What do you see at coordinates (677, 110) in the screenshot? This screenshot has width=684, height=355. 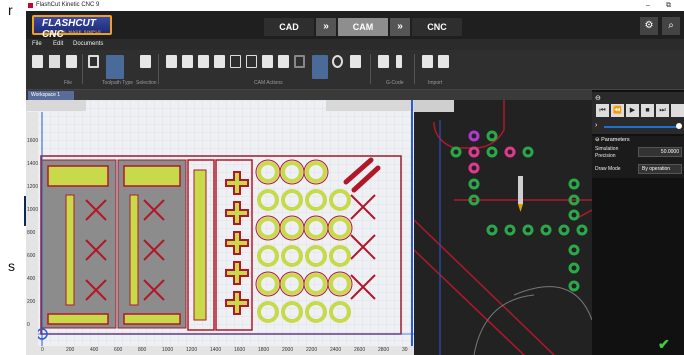 I see `more-button` at bounding box center [677, 110].